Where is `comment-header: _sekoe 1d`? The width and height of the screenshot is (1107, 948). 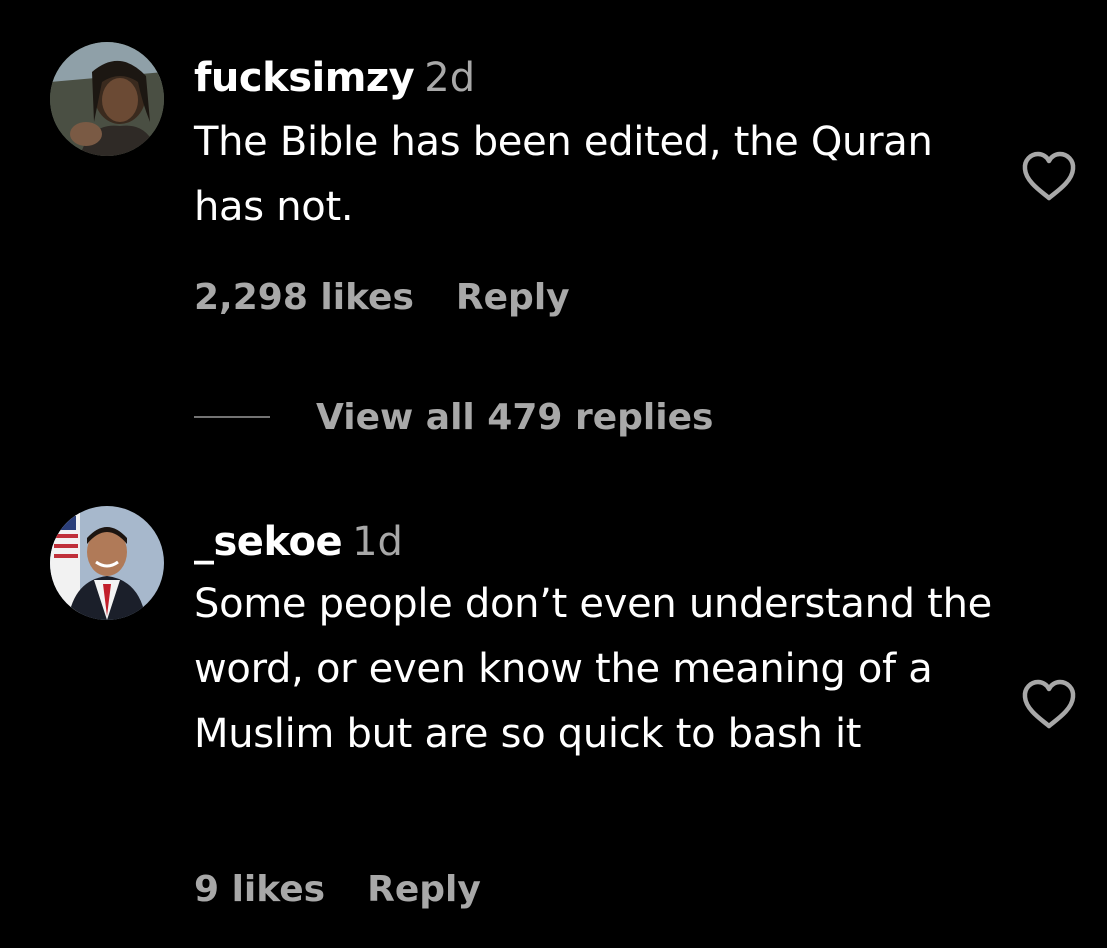
comment-header: _sekoe 1d is located at coordinates (298, 542).